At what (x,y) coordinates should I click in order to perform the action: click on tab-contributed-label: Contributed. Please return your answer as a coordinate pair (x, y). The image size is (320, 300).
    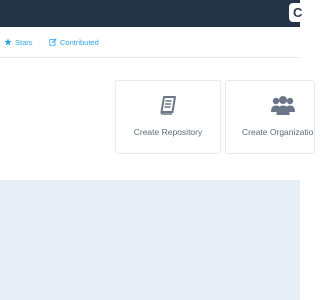
    Looking at the image, I should click on (79, 42).